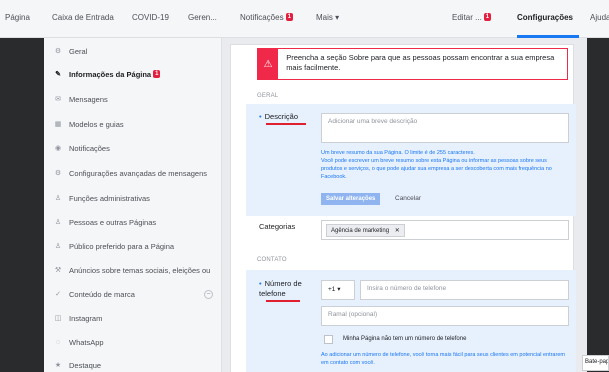 This screenshot has height=372, width=609. I want to click on sidebar-item-templates: ▦ Modelos e guias, so click(133, 124).